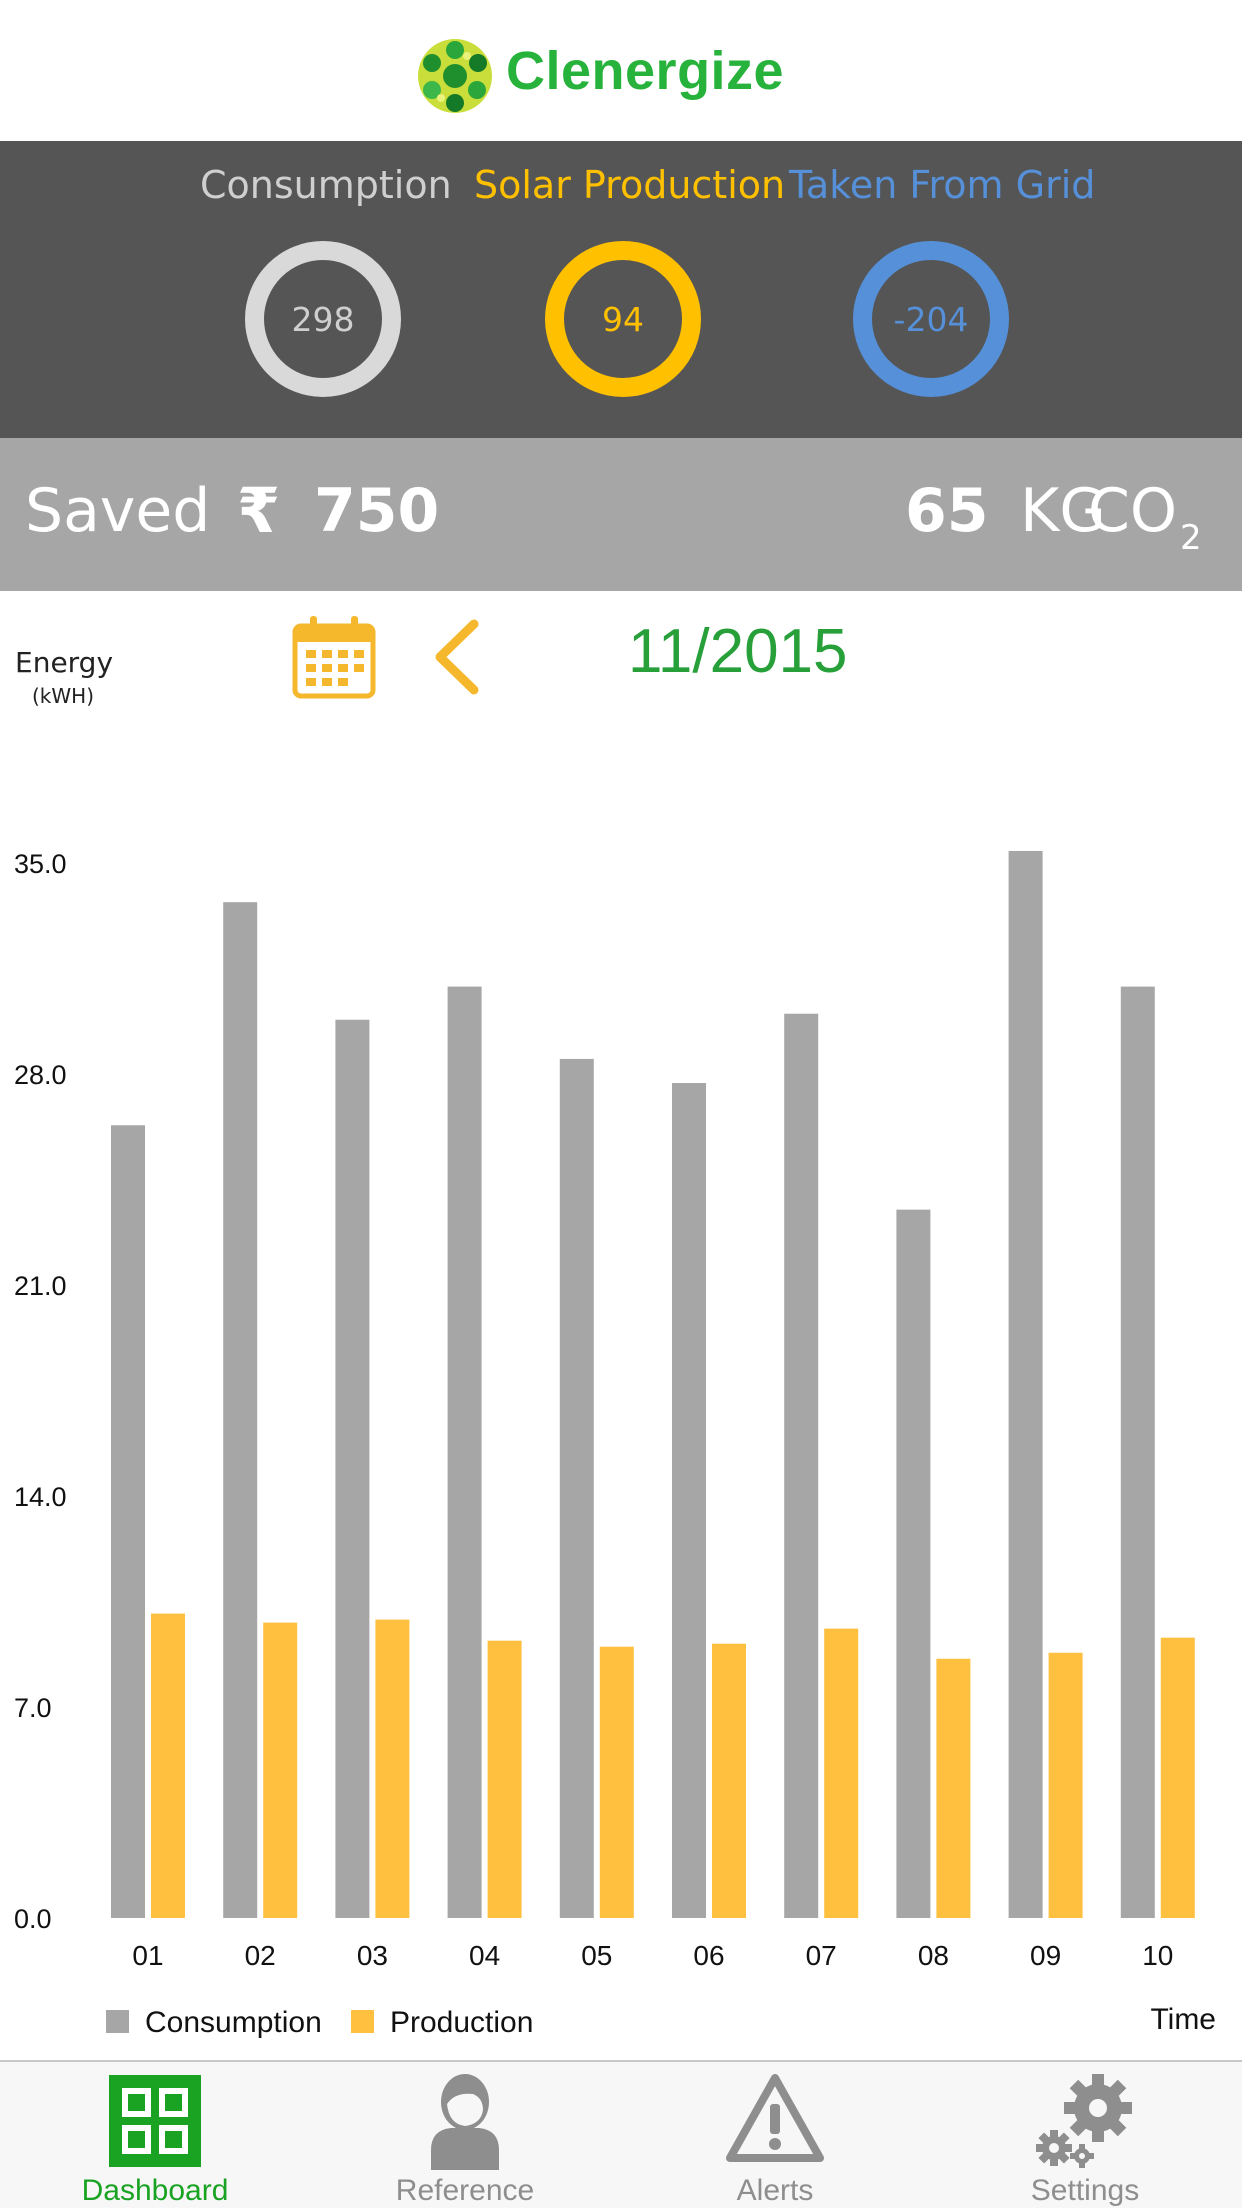 Image resolution: width=1242 pixels, height=2210 pixels. What do you see at coordinates (1045, 1955) in the screenshot?
I see `x-tick-label: 09` at bounding box center [1045, 1955].